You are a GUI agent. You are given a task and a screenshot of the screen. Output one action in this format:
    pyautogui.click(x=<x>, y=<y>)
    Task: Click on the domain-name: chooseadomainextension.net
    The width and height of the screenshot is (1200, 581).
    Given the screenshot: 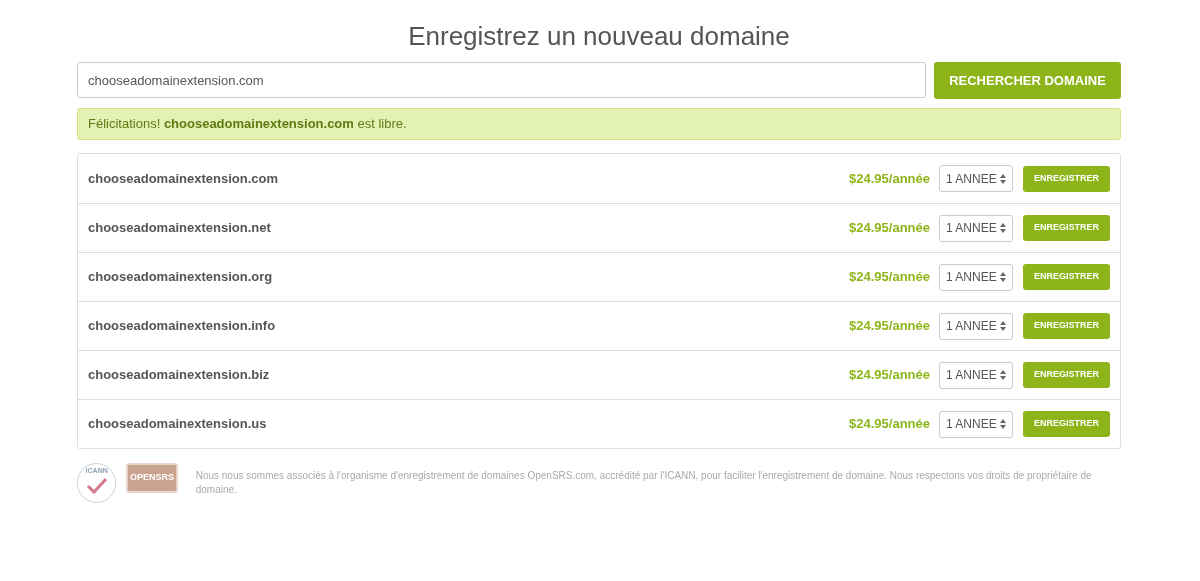 What is the action you would take?
    pyautogui.click(x=180, y=228)
    